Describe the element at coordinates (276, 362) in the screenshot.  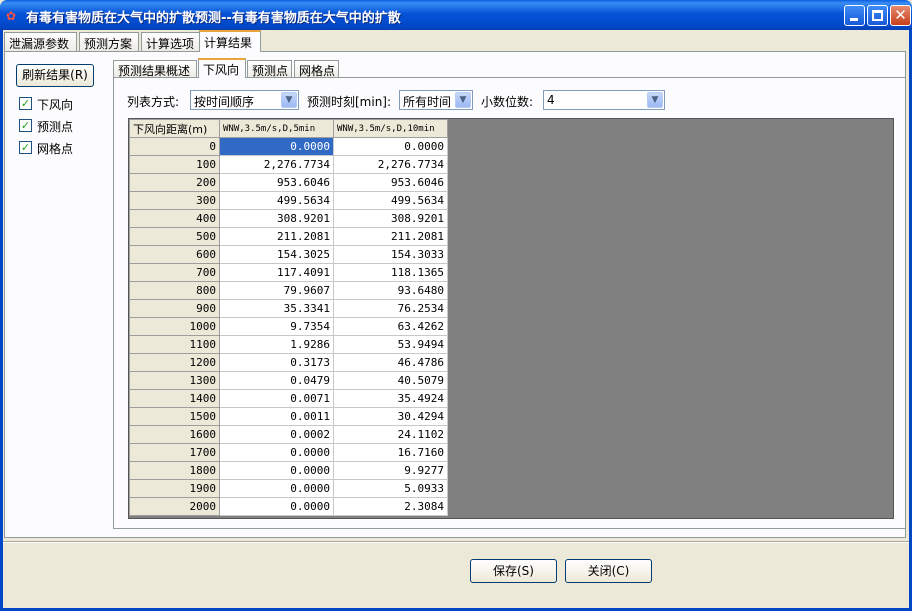
I see `table-cell: 0.3173` at that location.